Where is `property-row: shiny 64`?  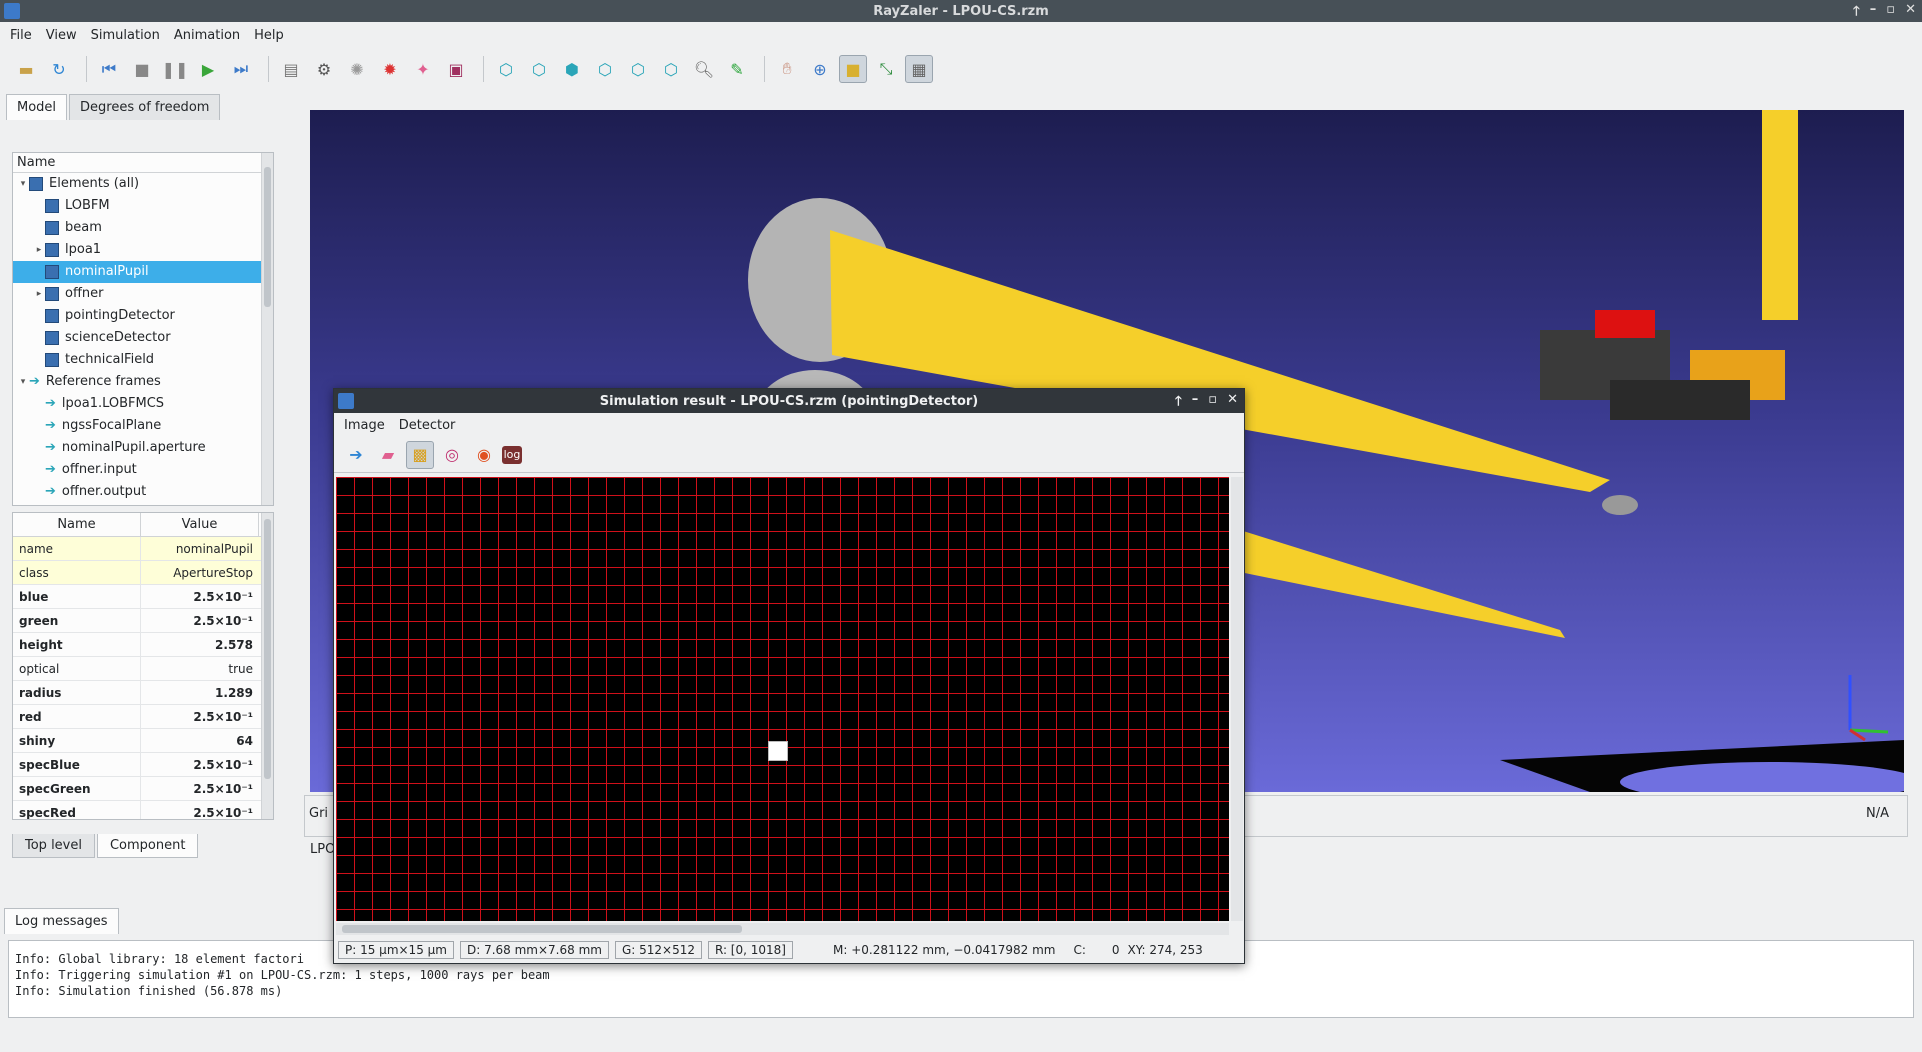
property-row: shiny 64 is located at coordinates (143, 741).